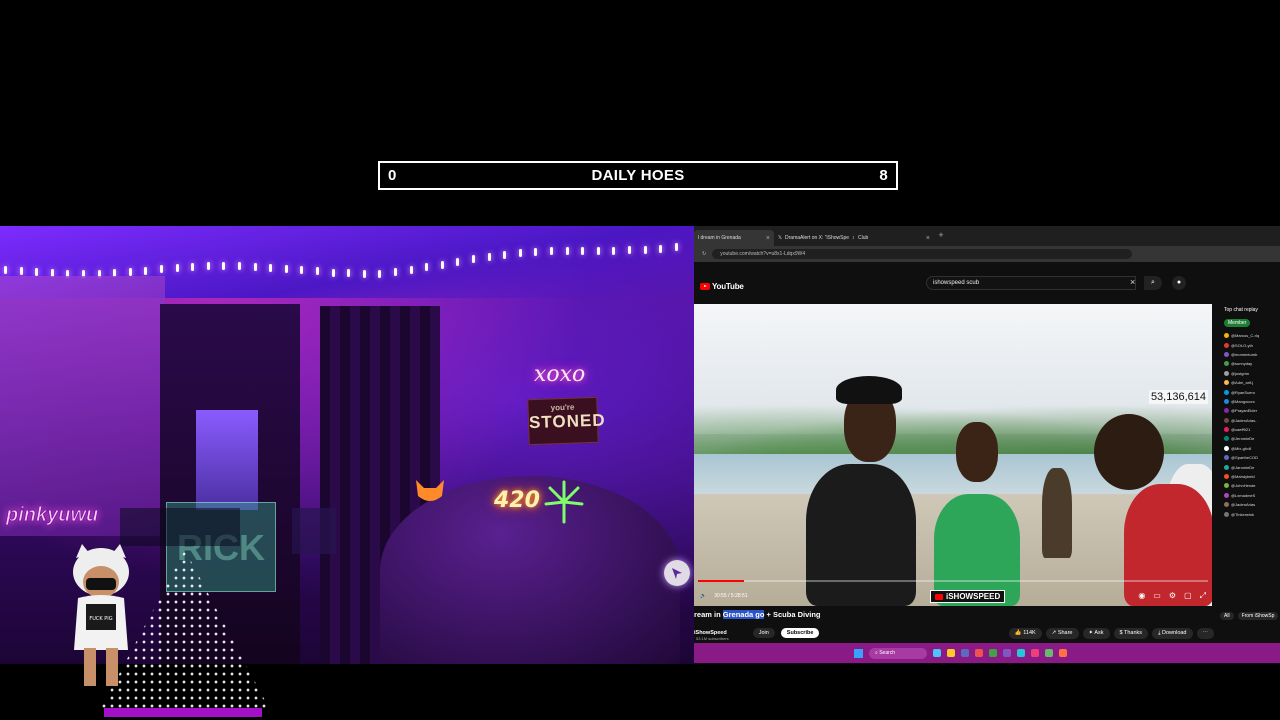 This screenshot has height=720, width=1280. Describe the element at coordinates (1258, 616) in the screenshot. I see `chat-tab-from: From iShowSp` at that location.